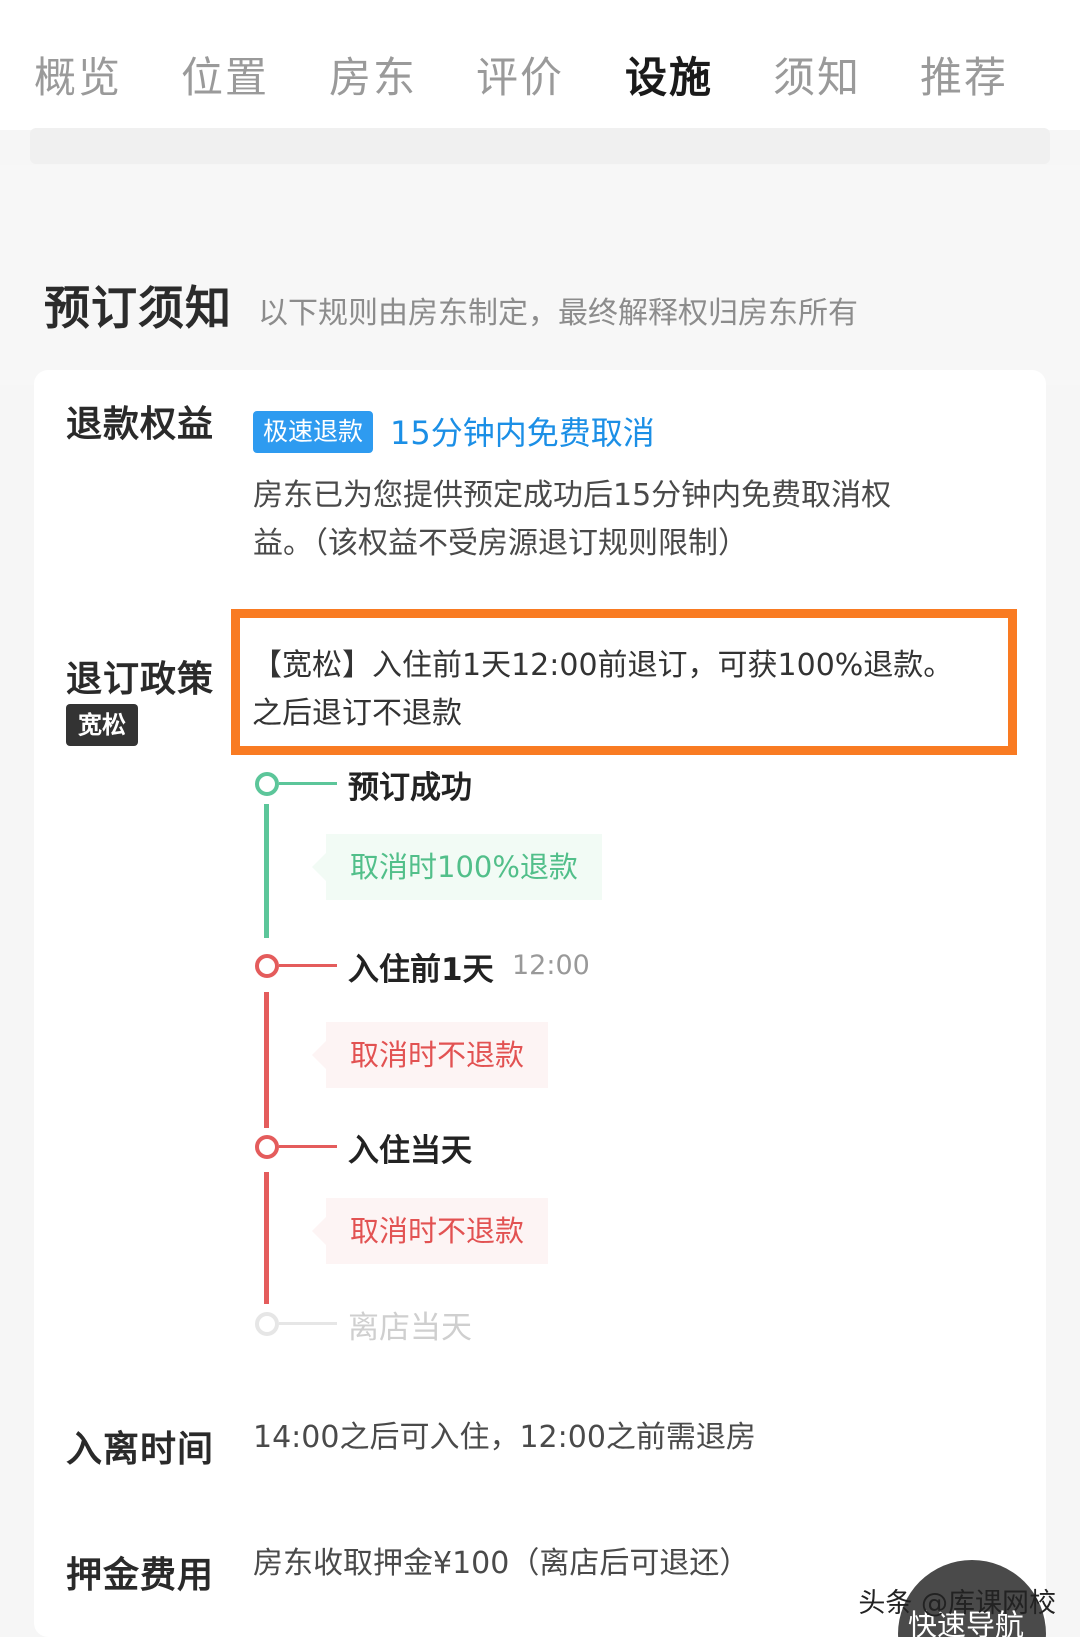 The width and height of the screenshot is (1080, 1637). What do you see at coordinates (140, 679) in the screenshot?
I see `cancel-policy-label: 退订政策` at bounding box center [140, 679].